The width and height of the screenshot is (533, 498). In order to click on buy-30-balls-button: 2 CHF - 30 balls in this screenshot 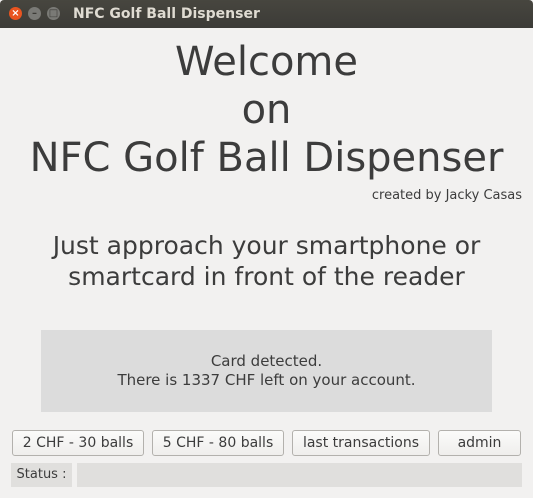, I will do `click(78, 443)`.